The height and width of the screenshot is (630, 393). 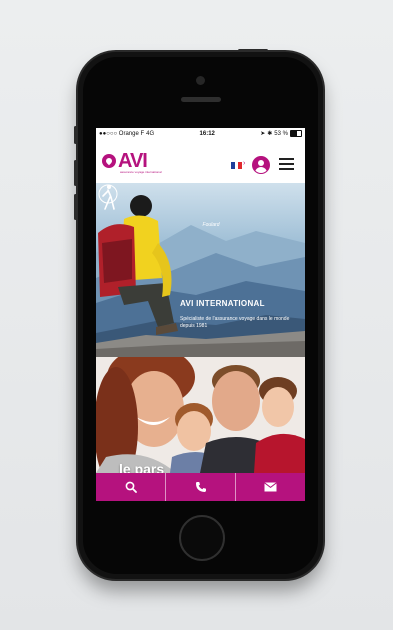 I want to click on mail-icon, so click(x=270, y=487).